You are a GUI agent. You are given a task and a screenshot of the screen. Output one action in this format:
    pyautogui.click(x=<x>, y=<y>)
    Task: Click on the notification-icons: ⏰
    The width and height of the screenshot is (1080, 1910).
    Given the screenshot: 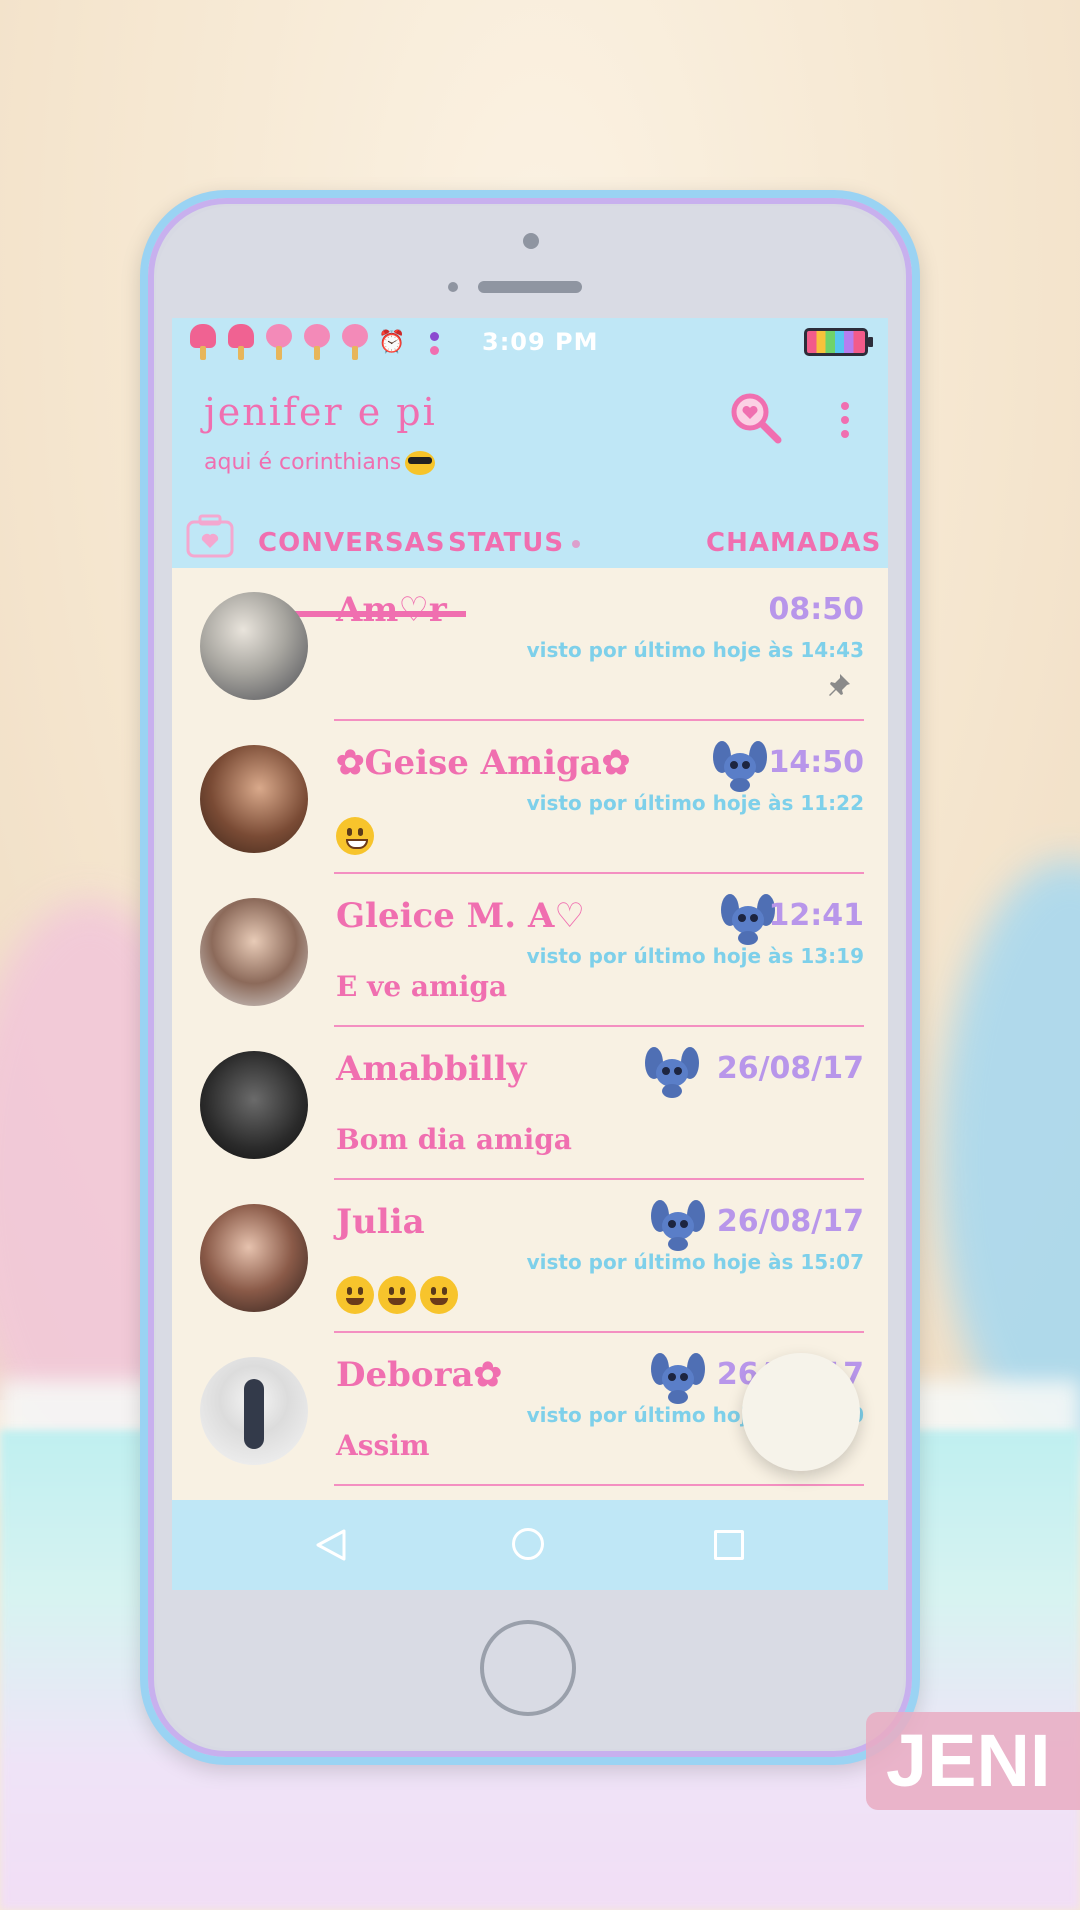 What is the action you would take?
    pyautogui.click(x=314, y=343)
    